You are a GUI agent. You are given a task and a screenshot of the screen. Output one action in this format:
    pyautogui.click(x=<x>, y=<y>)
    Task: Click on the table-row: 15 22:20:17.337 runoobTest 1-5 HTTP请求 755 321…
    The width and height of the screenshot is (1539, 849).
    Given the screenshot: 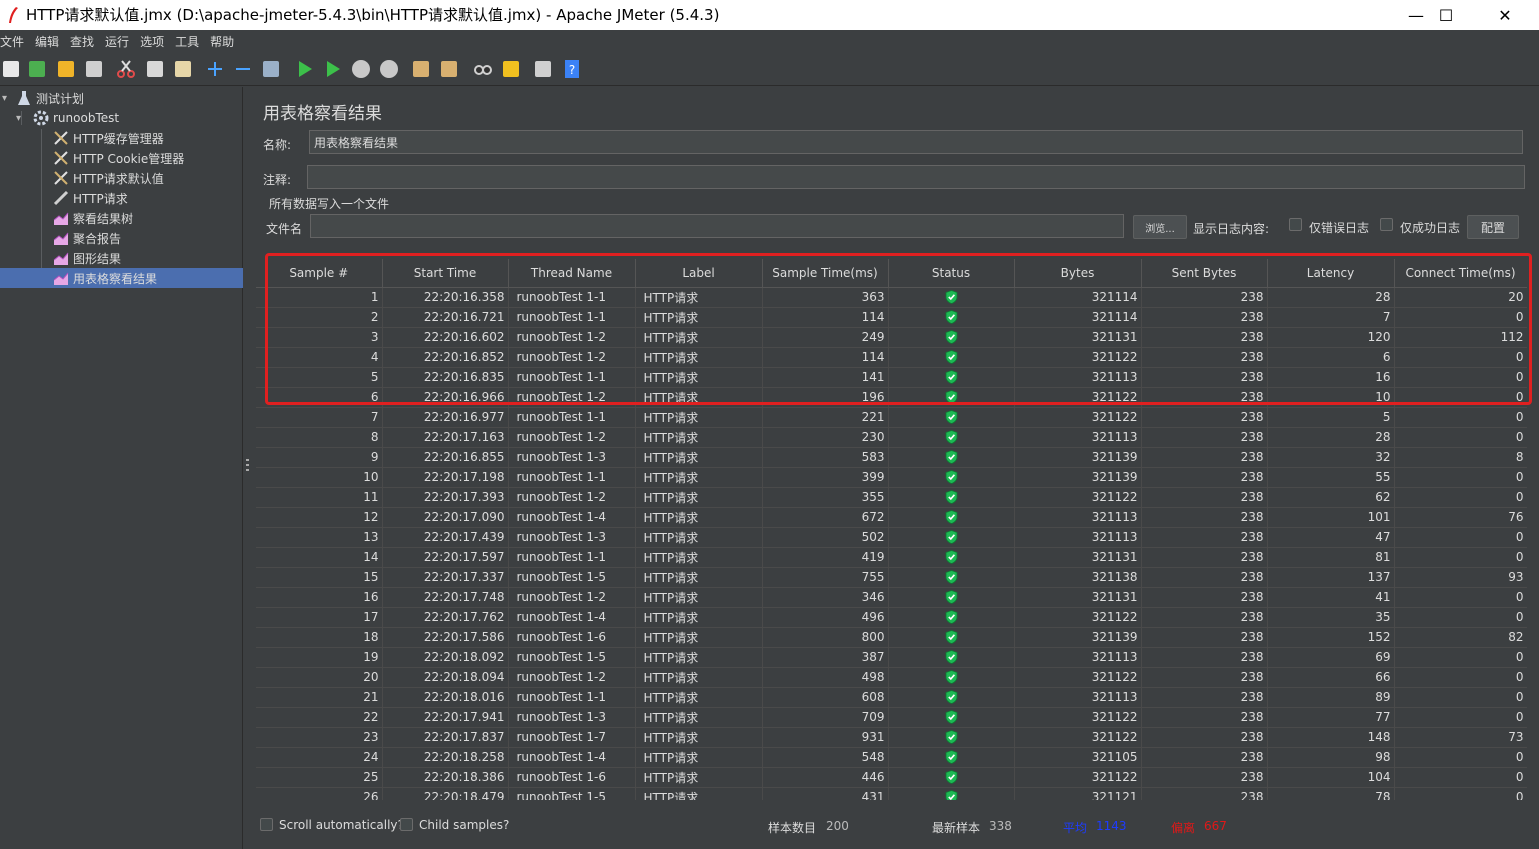 What is the action you would take?
    pyautogui.click(x=891, y=577)
    